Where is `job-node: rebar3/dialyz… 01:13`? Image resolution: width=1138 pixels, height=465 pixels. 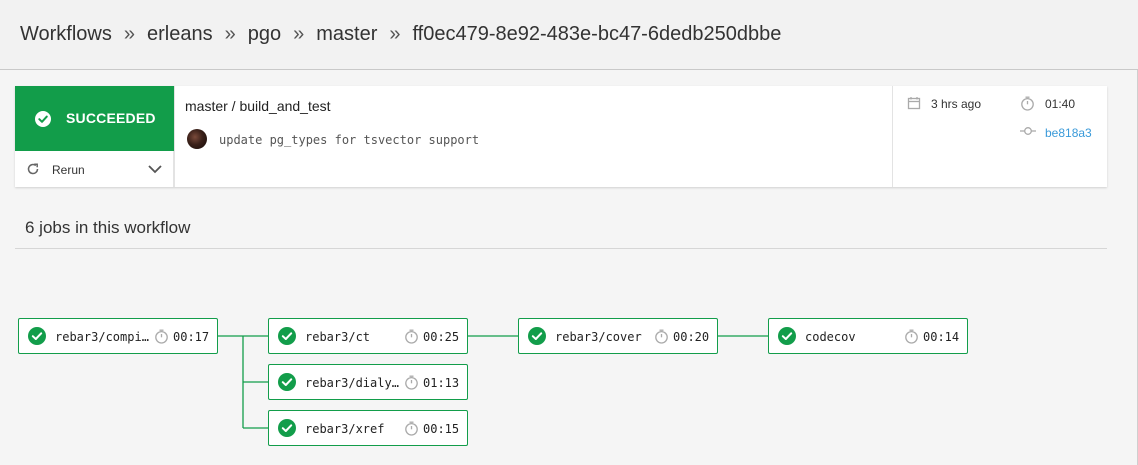
job-node: rebar3/dialyz… 01:13 is located at coordinates (368, 382).